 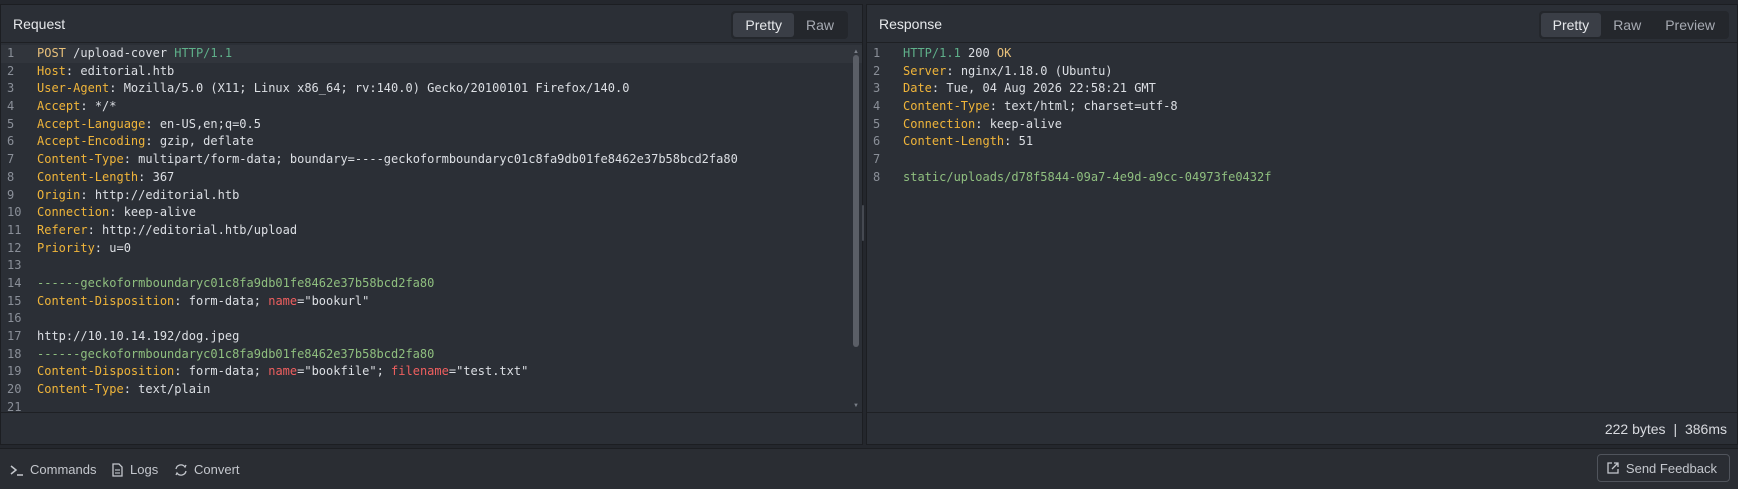 I want to click on code-line: 5 Accept-Language: en-US,en;q=0.5, so click(x=431, y=125).